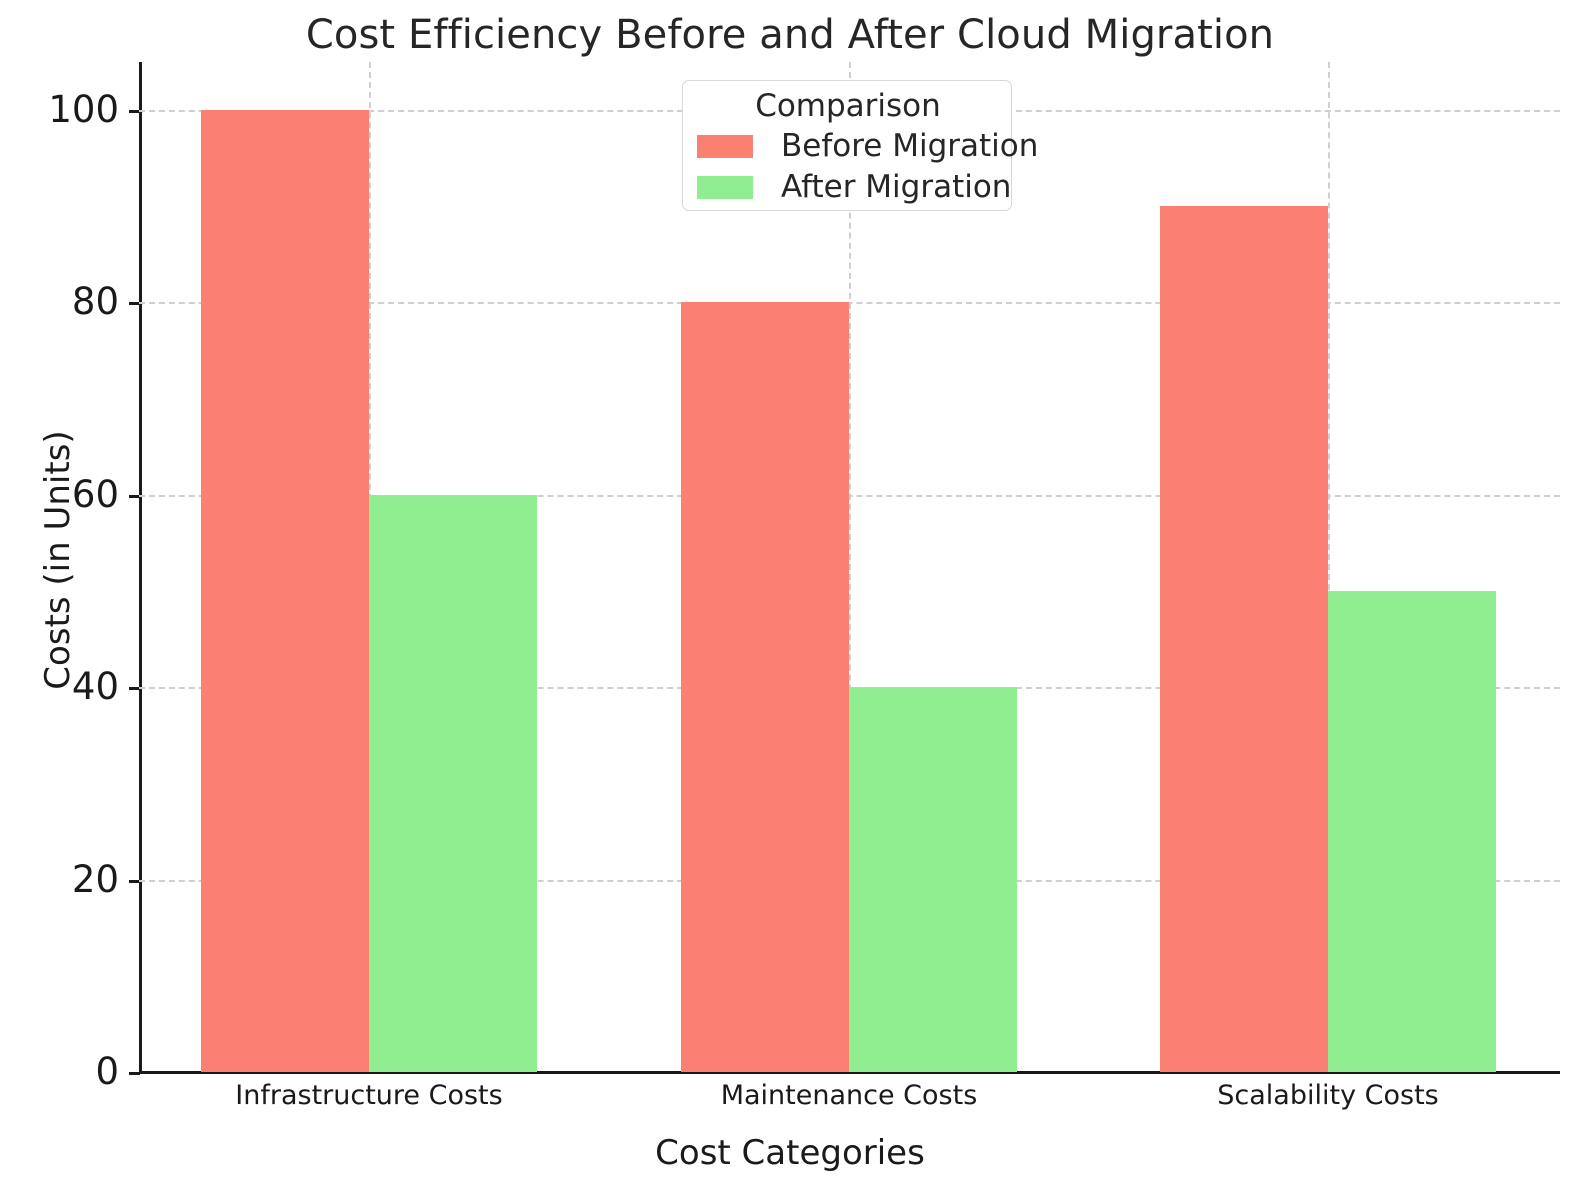 The height and width of the screenshot is (1180, 1580). What do you see at coordinates (95, 494) in the screenshot?
I see `y-tick-label: 60` at bounding box center [95, 494].